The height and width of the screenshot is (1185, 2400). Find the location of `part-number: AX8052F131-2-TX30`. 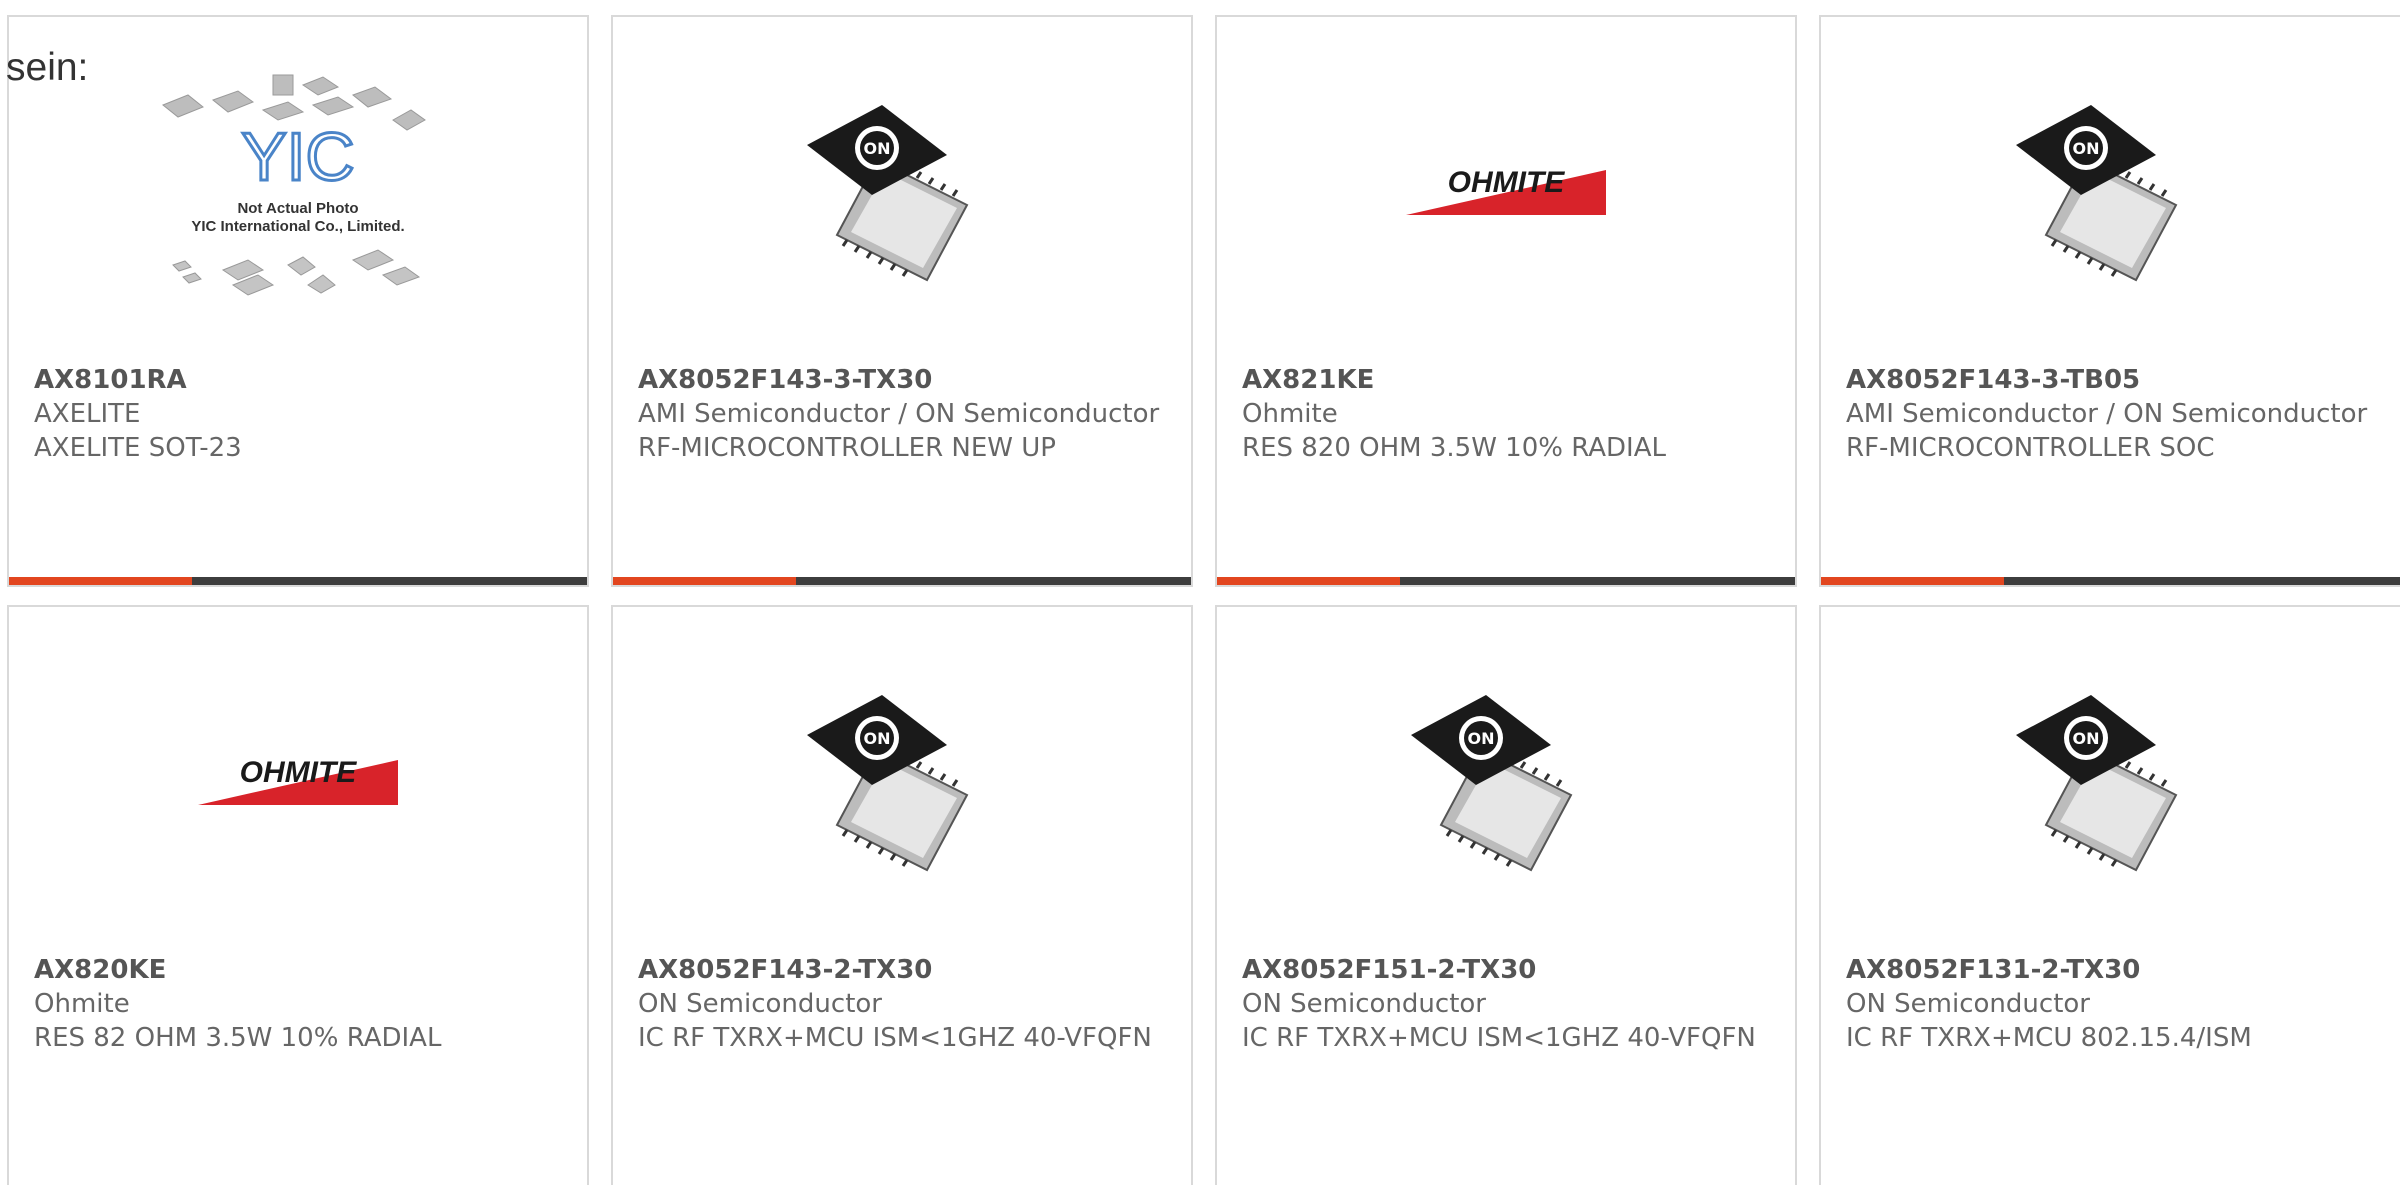

part-number: AX8052F131-2-TX30 is located at coordinates (2110, 970).